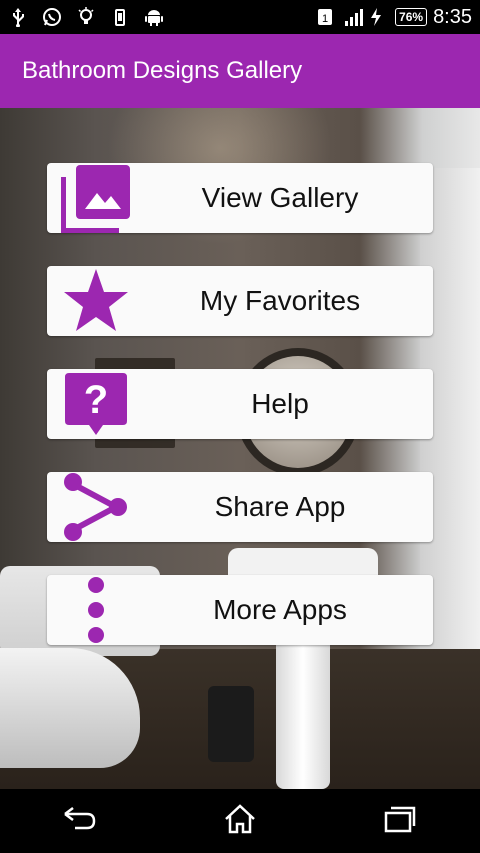 This screenshot has width=480, height=853. Describe the element at coordinates (120, 17) in the screenshot. I see `phone-icon` at that location.